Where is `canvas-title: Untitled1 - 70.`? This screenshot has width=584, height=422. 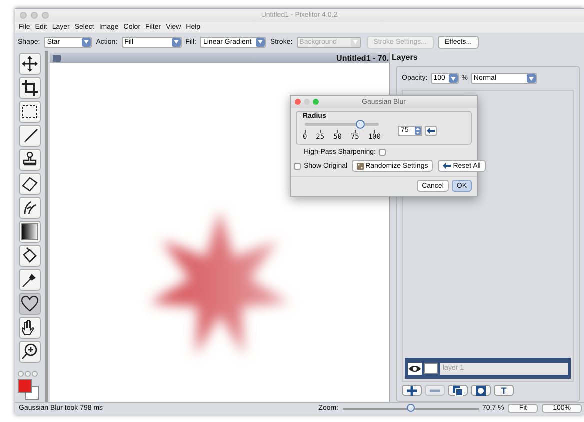 canvas-title: Untitled1 - 70. is located at coordinates (362, 58).